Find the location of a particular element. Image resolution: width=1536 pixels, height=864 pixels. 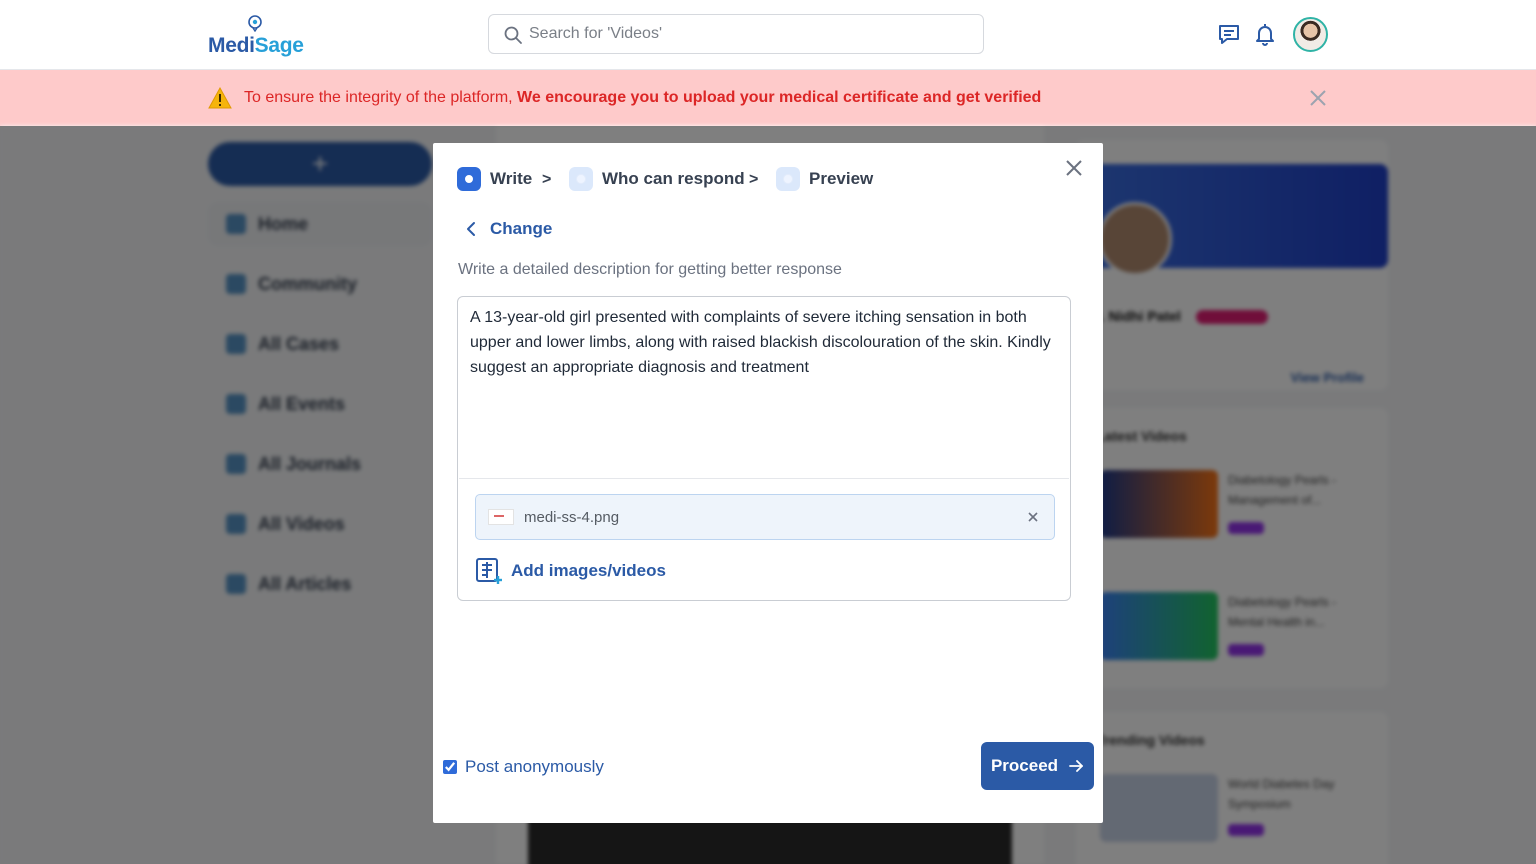

post-anonymously-option: Post anonymously is located at coordinates (523, 767).